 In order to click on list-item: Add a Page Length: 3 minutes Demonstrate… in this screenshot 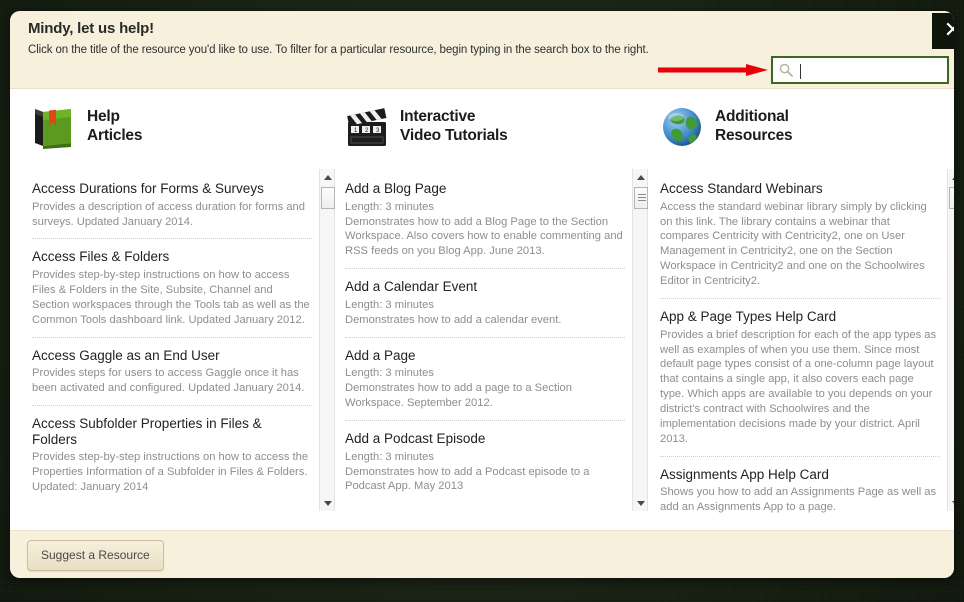, I will do `click(485, 378)`.